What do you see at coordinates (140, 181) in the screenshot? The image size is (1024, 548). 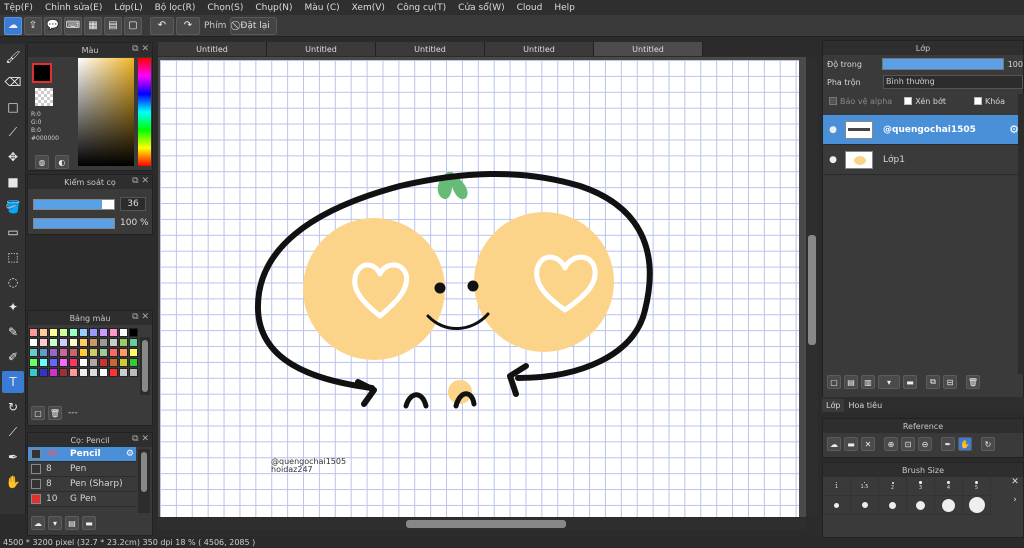 I see `panel-controls-icon: ⧉ ✕` at bounding box center [140, 181].